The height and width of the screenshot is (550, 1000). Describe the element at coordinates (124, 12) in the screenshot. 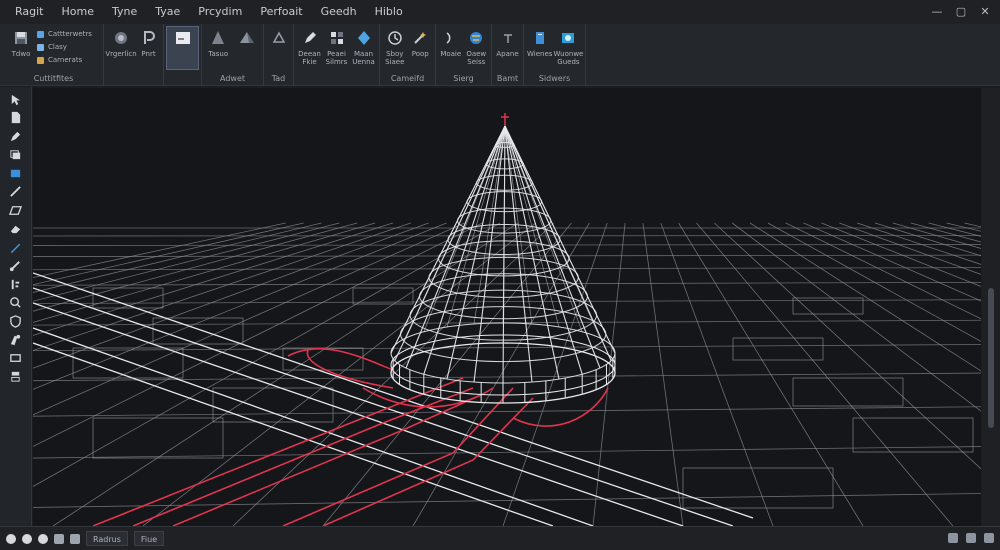

I see `menu-item-type: Tyne` at that location.